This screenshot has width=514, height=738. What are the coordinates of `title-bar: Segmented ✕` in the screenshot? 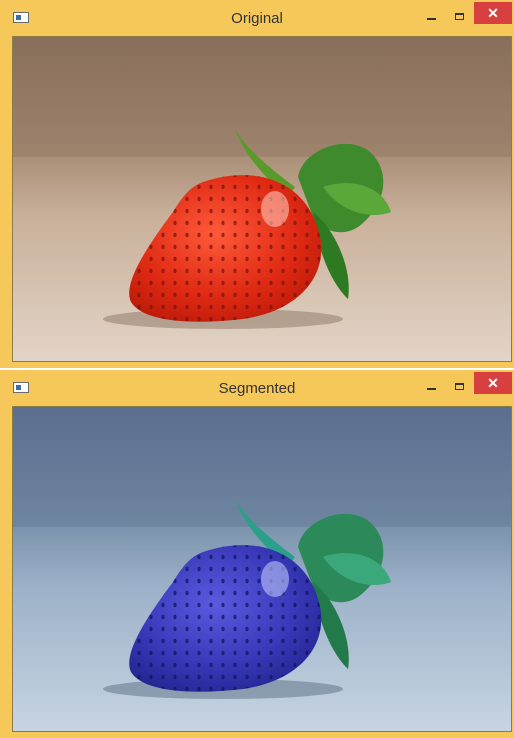 It's located at (257, 388).